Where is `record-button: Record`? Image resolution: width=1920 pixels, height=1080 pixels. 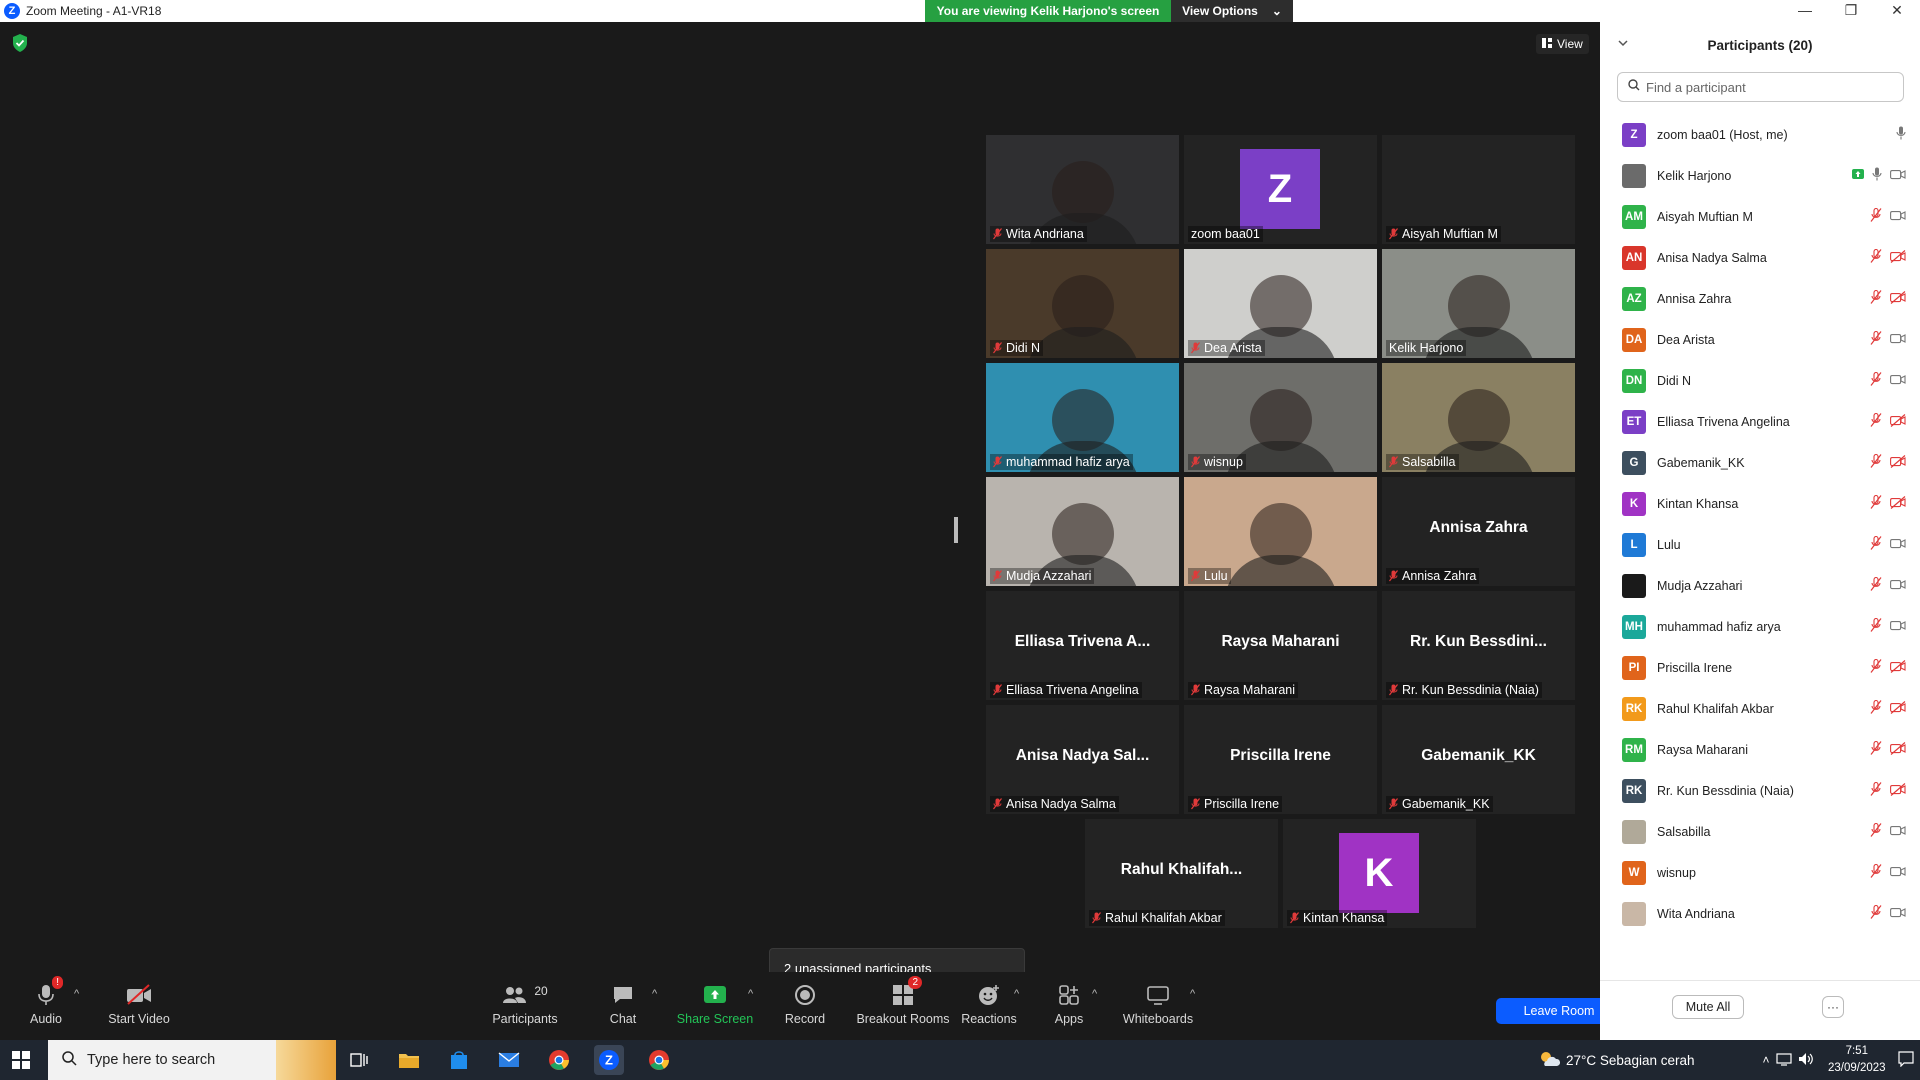
record-button: Record is located at coordinates (805, 1004).